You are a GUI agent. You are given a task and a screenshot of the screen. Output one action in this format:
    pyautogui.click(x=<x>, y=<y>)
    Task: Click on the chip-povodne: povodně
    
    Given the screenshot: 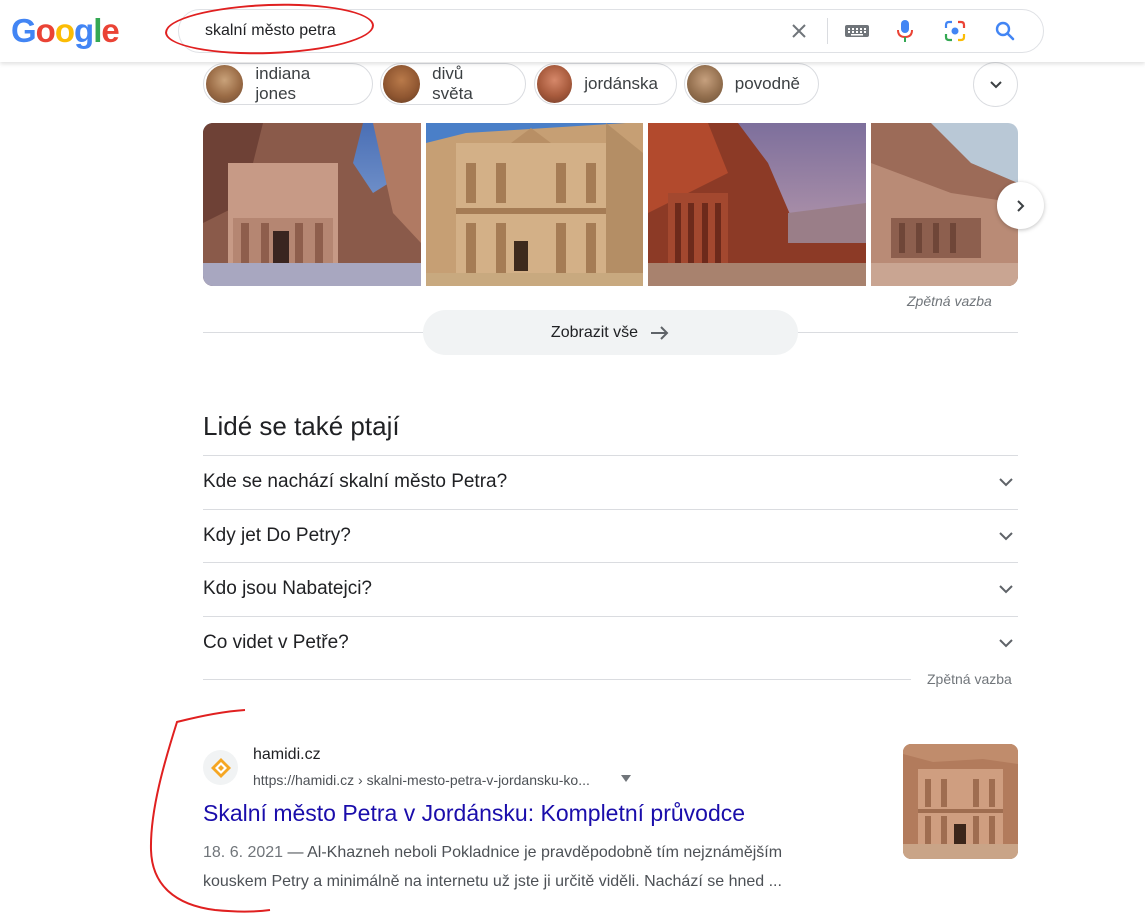 What is the action you would take?
    pyautogui.click(x=751, y=84)
    